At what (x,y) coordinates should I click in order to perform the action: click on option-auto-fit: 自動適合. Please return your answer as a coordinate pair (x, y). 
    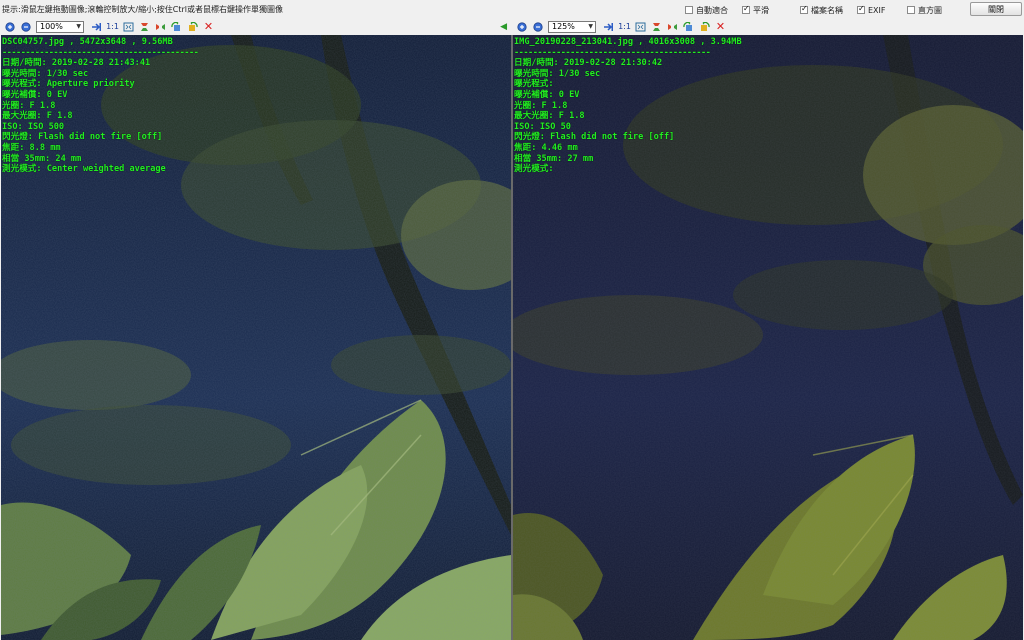
    Looking at the image, I should click on (706, 10).